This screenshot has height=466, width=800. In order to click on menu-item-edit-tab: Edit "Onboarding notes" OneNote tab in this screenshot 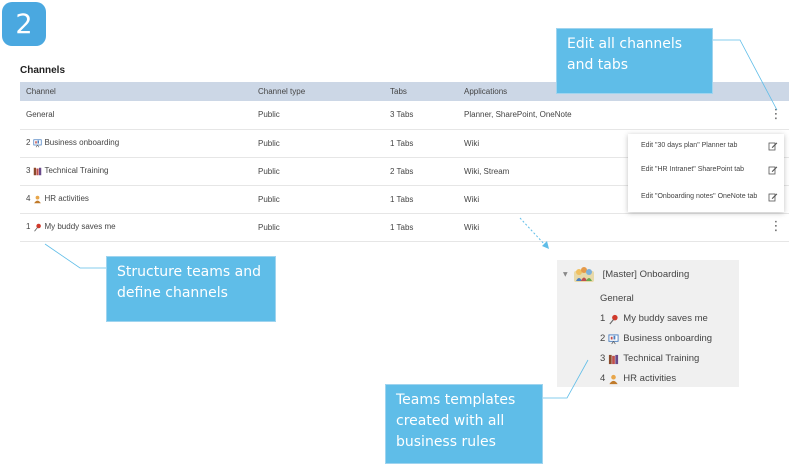, I will do `click(706, 197)`.